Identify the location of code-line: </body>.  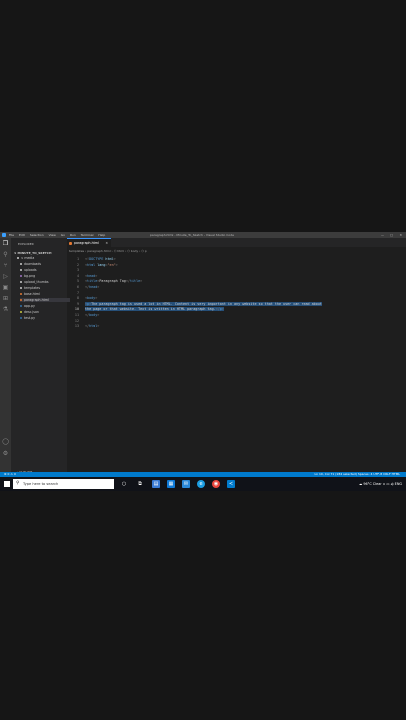
(92, 316).